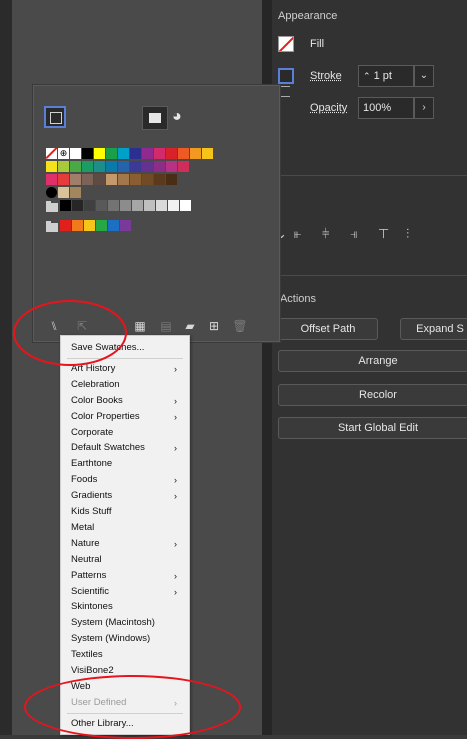 This screenshot has height=739, width=467. I want to click on menu-item: Textiles, so click(127, 655).